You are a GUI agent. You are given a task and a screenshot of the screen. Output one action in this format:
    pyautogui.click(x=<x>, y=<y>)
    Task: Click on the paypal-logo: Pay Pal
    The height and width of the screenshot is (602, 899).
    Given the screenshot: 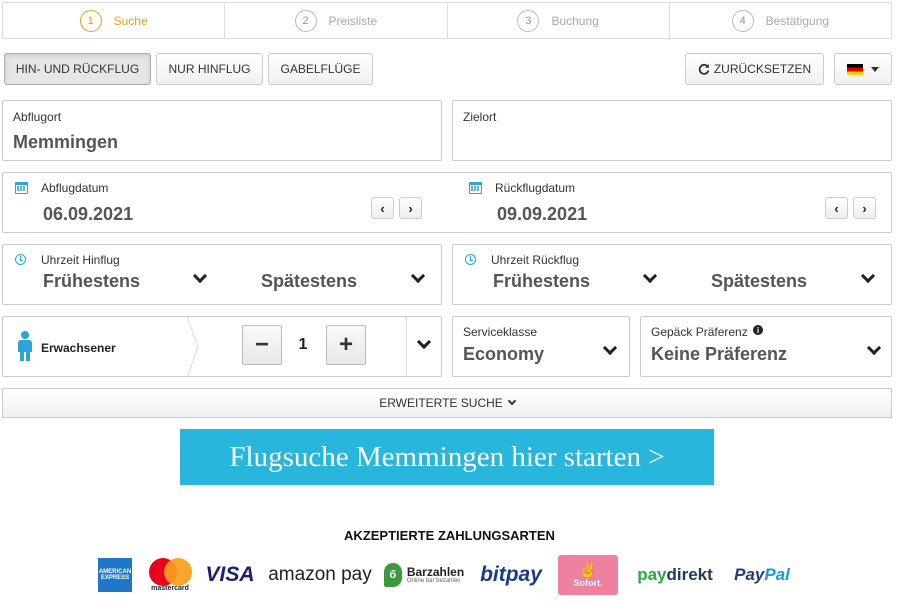 What is the action you would take?
    pyautogui.click(x=762, y=575)
    